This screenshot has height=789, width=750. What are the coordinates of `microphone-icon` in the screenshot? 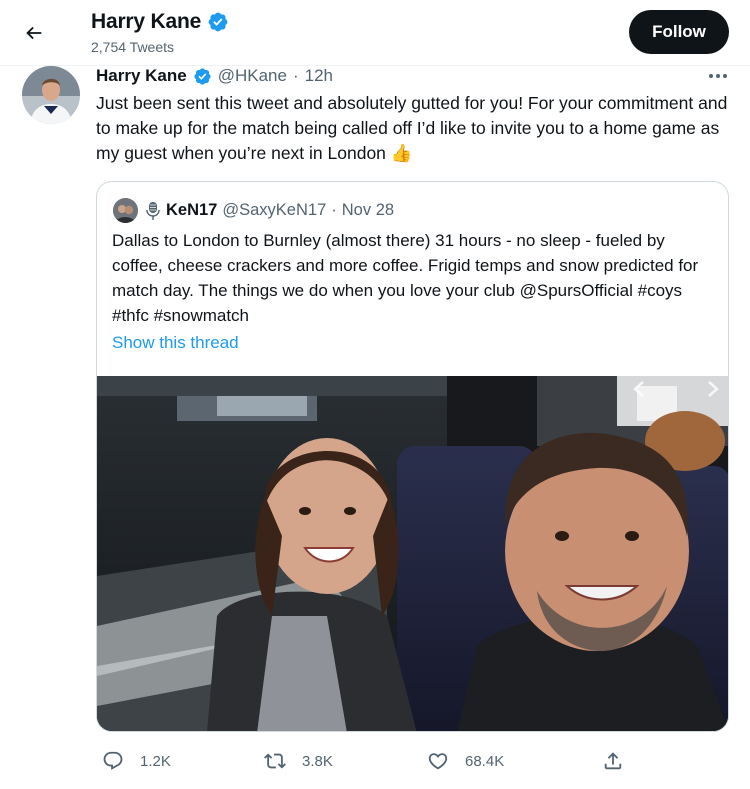 It's located at (153, 210).